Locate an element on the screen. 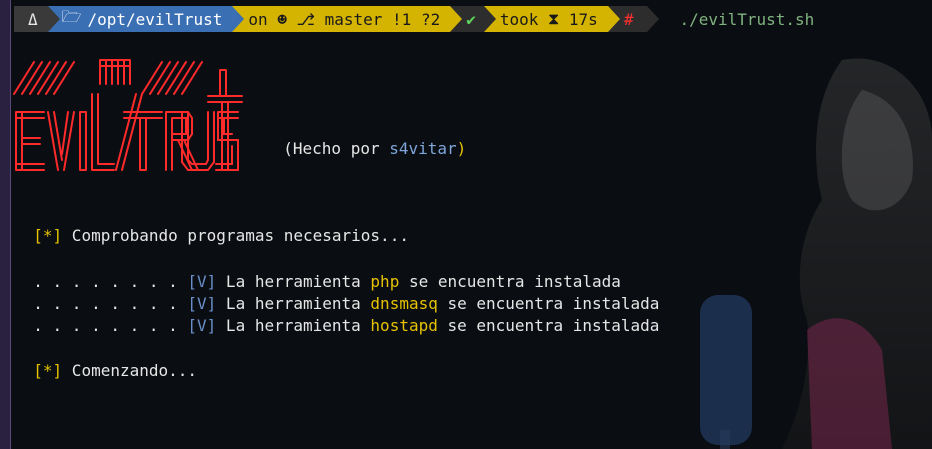  git-segment: on ☻ ⎇ master !1 ?2 is located at coordinates (347, 19).